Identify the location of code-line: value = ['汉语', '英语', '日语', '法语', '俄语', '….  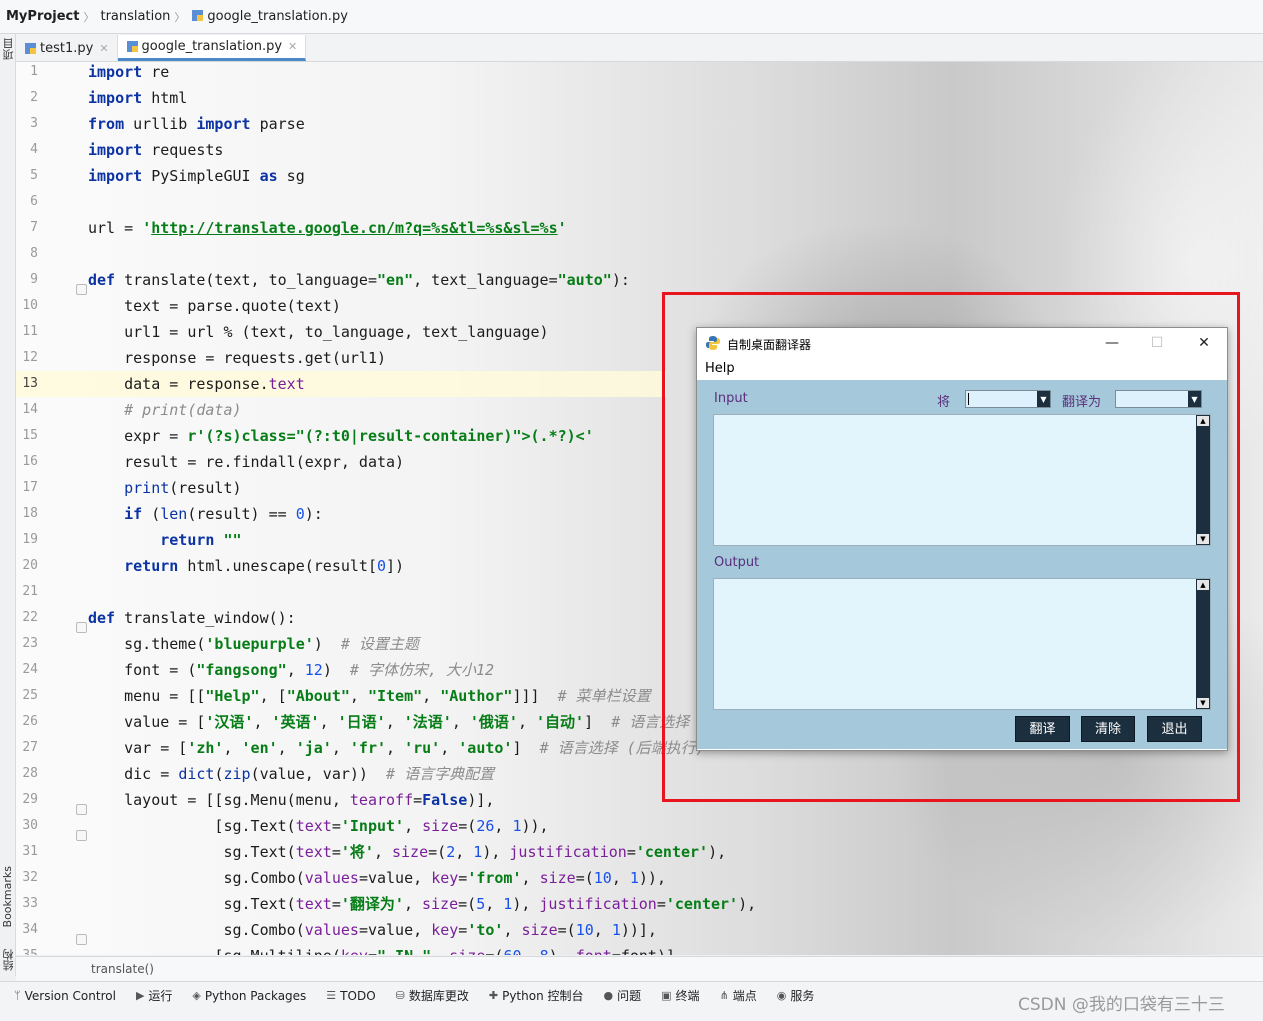
(388, 722).